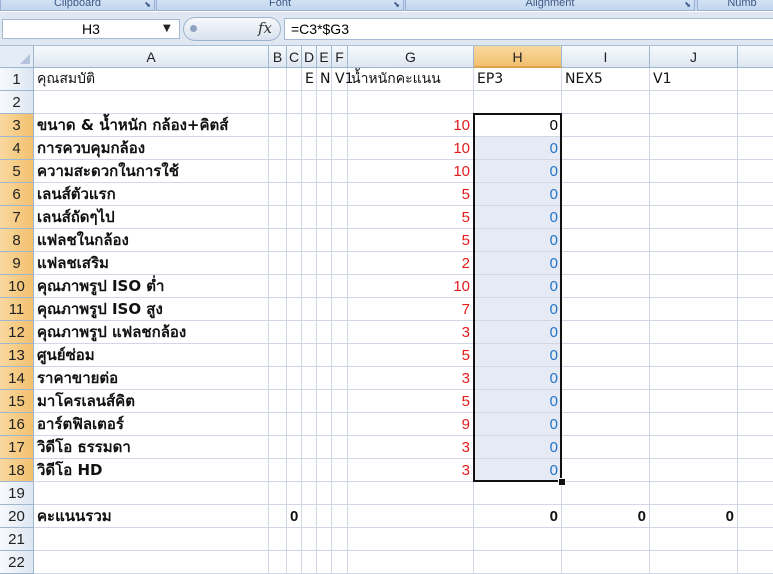 This screenshot has height=574, width=773. I want to click on row-header-8: 8, so click(17, 240).